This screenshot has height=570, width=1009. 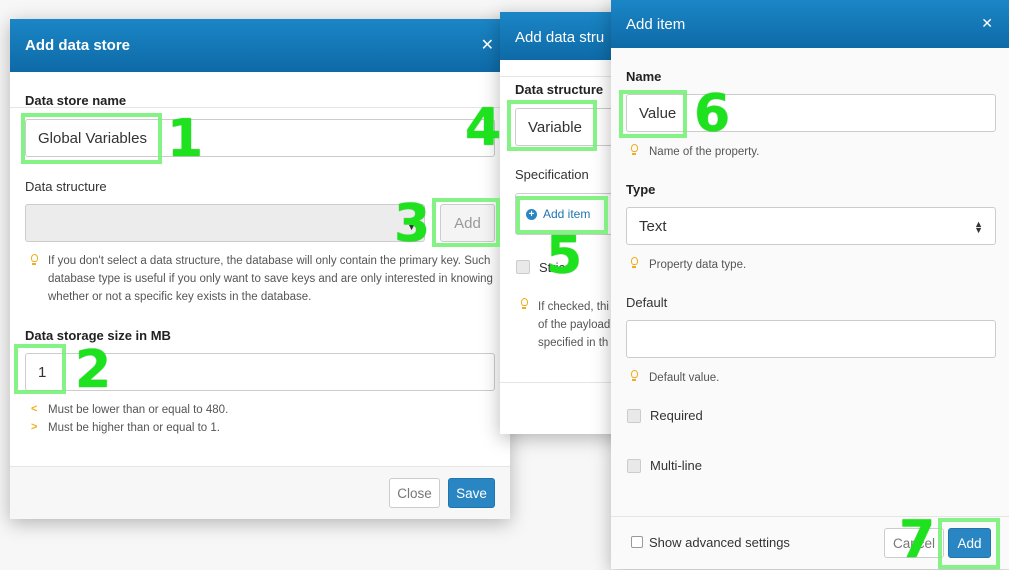 I want to click on select-arrows-icon: ▲ ▼, so click(x=978, y=227).